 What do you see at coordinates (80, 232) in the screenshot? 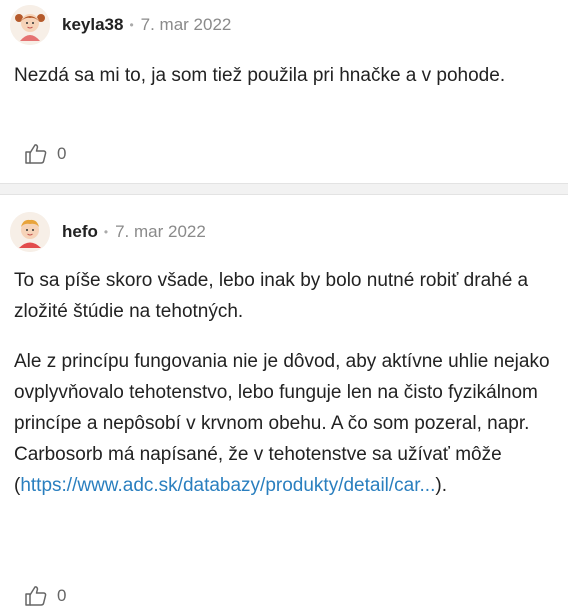
I see `username: hefo` at bounding box center [80, 232].